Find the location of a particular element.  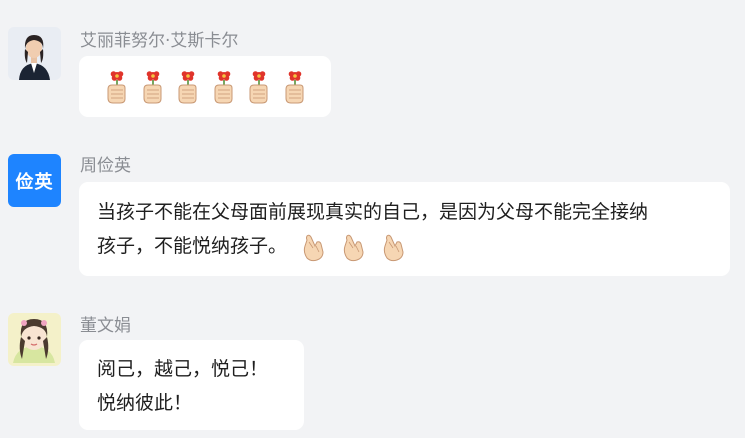

sender-name: 艾丽菲努尔·艾斯卡尔 is located at coordinates (159, 41).